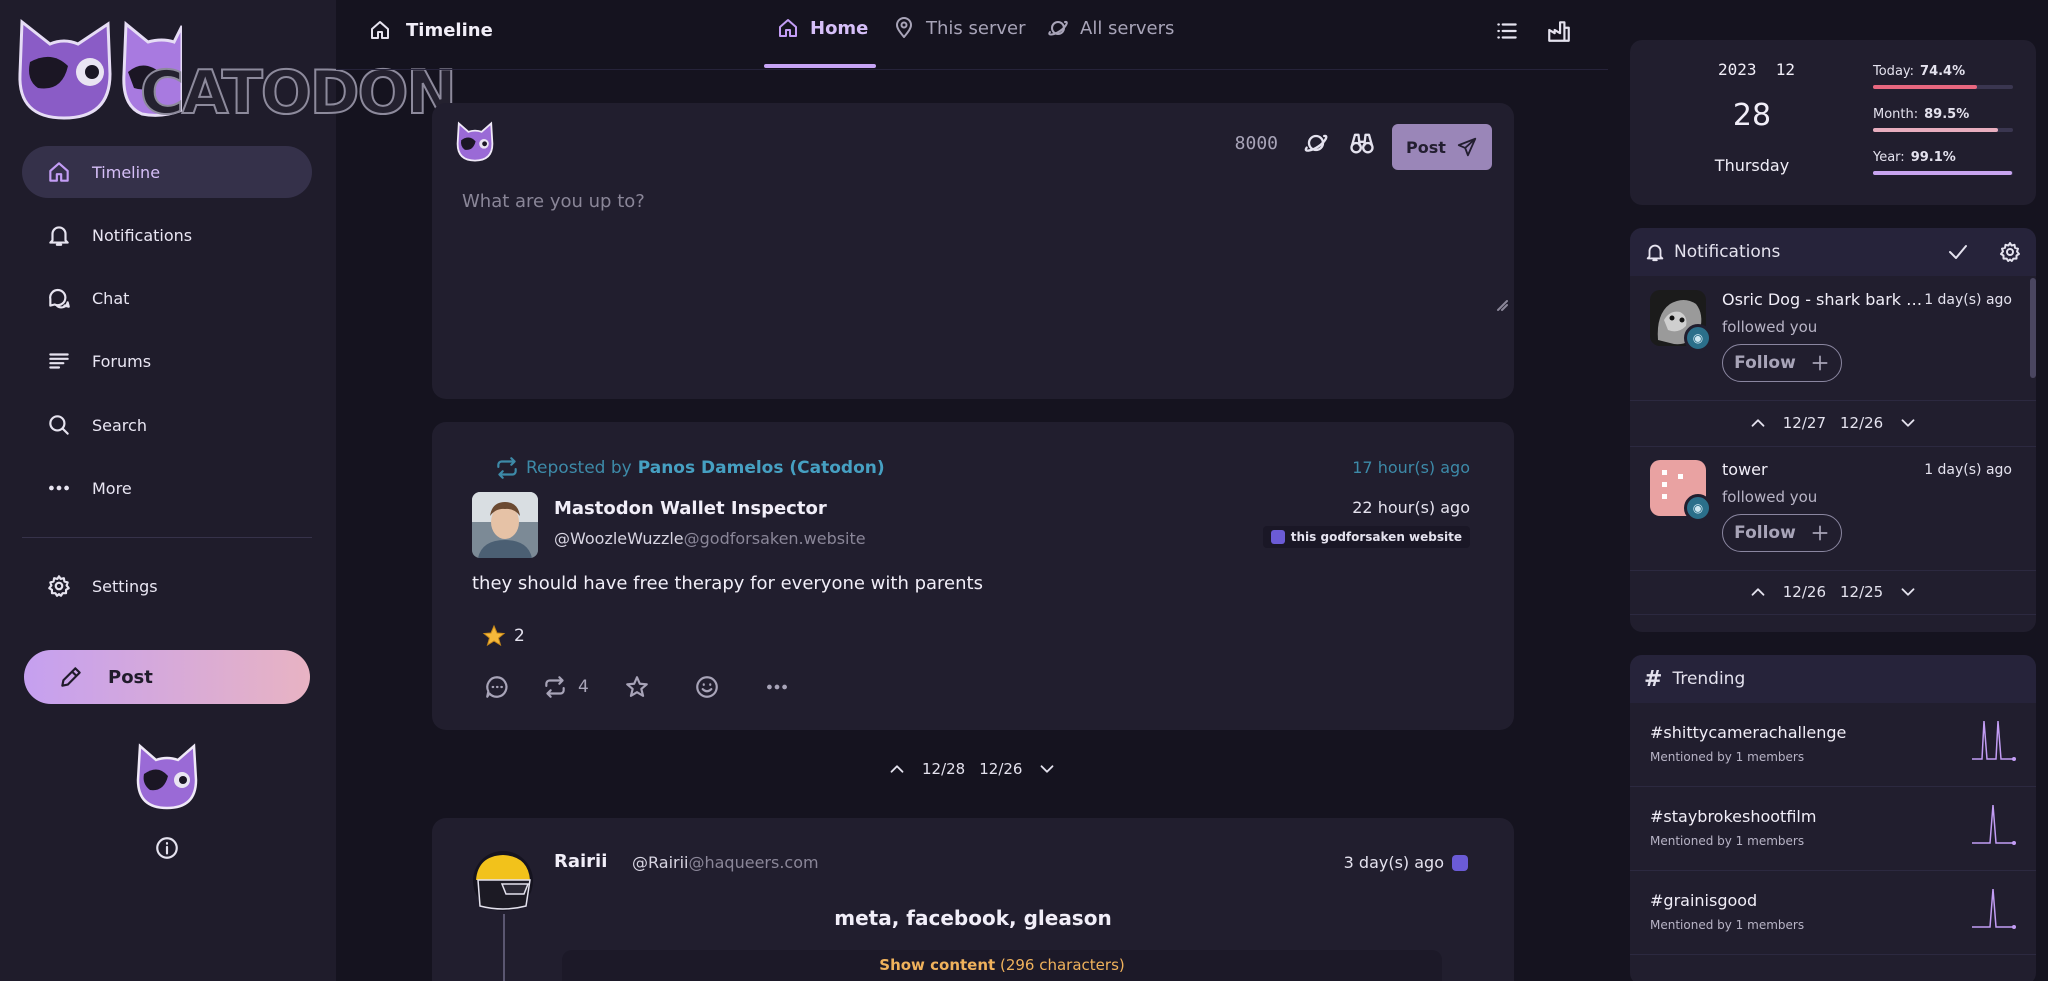  What do you see at coordinates (1936, 130) in the screenshot?
I see `progress-fill` at bounding box center [1936, 130].